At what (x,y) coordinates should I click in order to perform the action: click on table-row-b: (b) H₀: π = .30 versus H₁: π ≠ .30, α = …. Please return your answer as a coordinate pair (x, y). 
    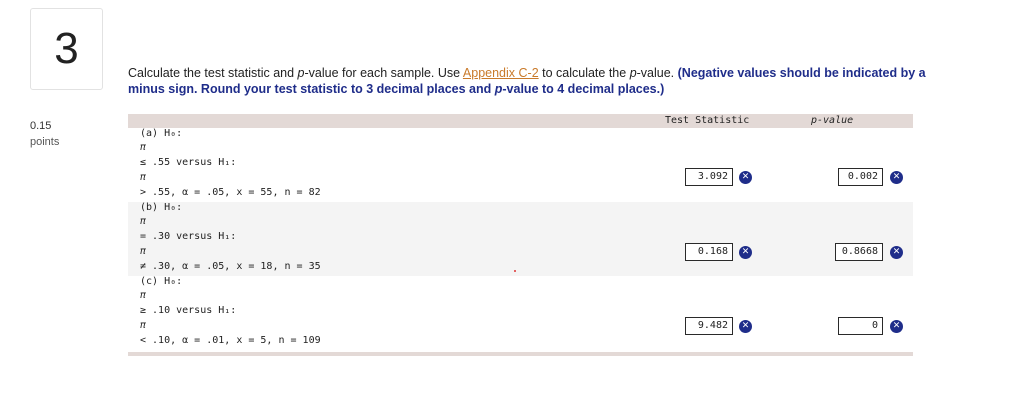
    Looking at the image, I should click on (520, 239).